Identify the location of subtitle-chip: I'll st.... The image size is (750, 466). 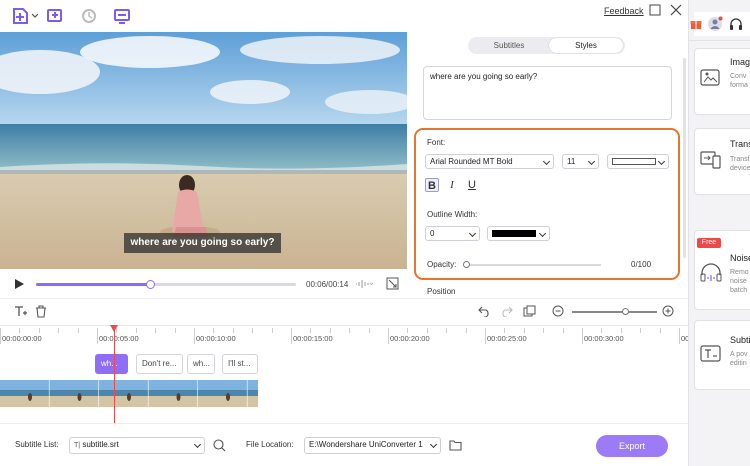
(240, 364).